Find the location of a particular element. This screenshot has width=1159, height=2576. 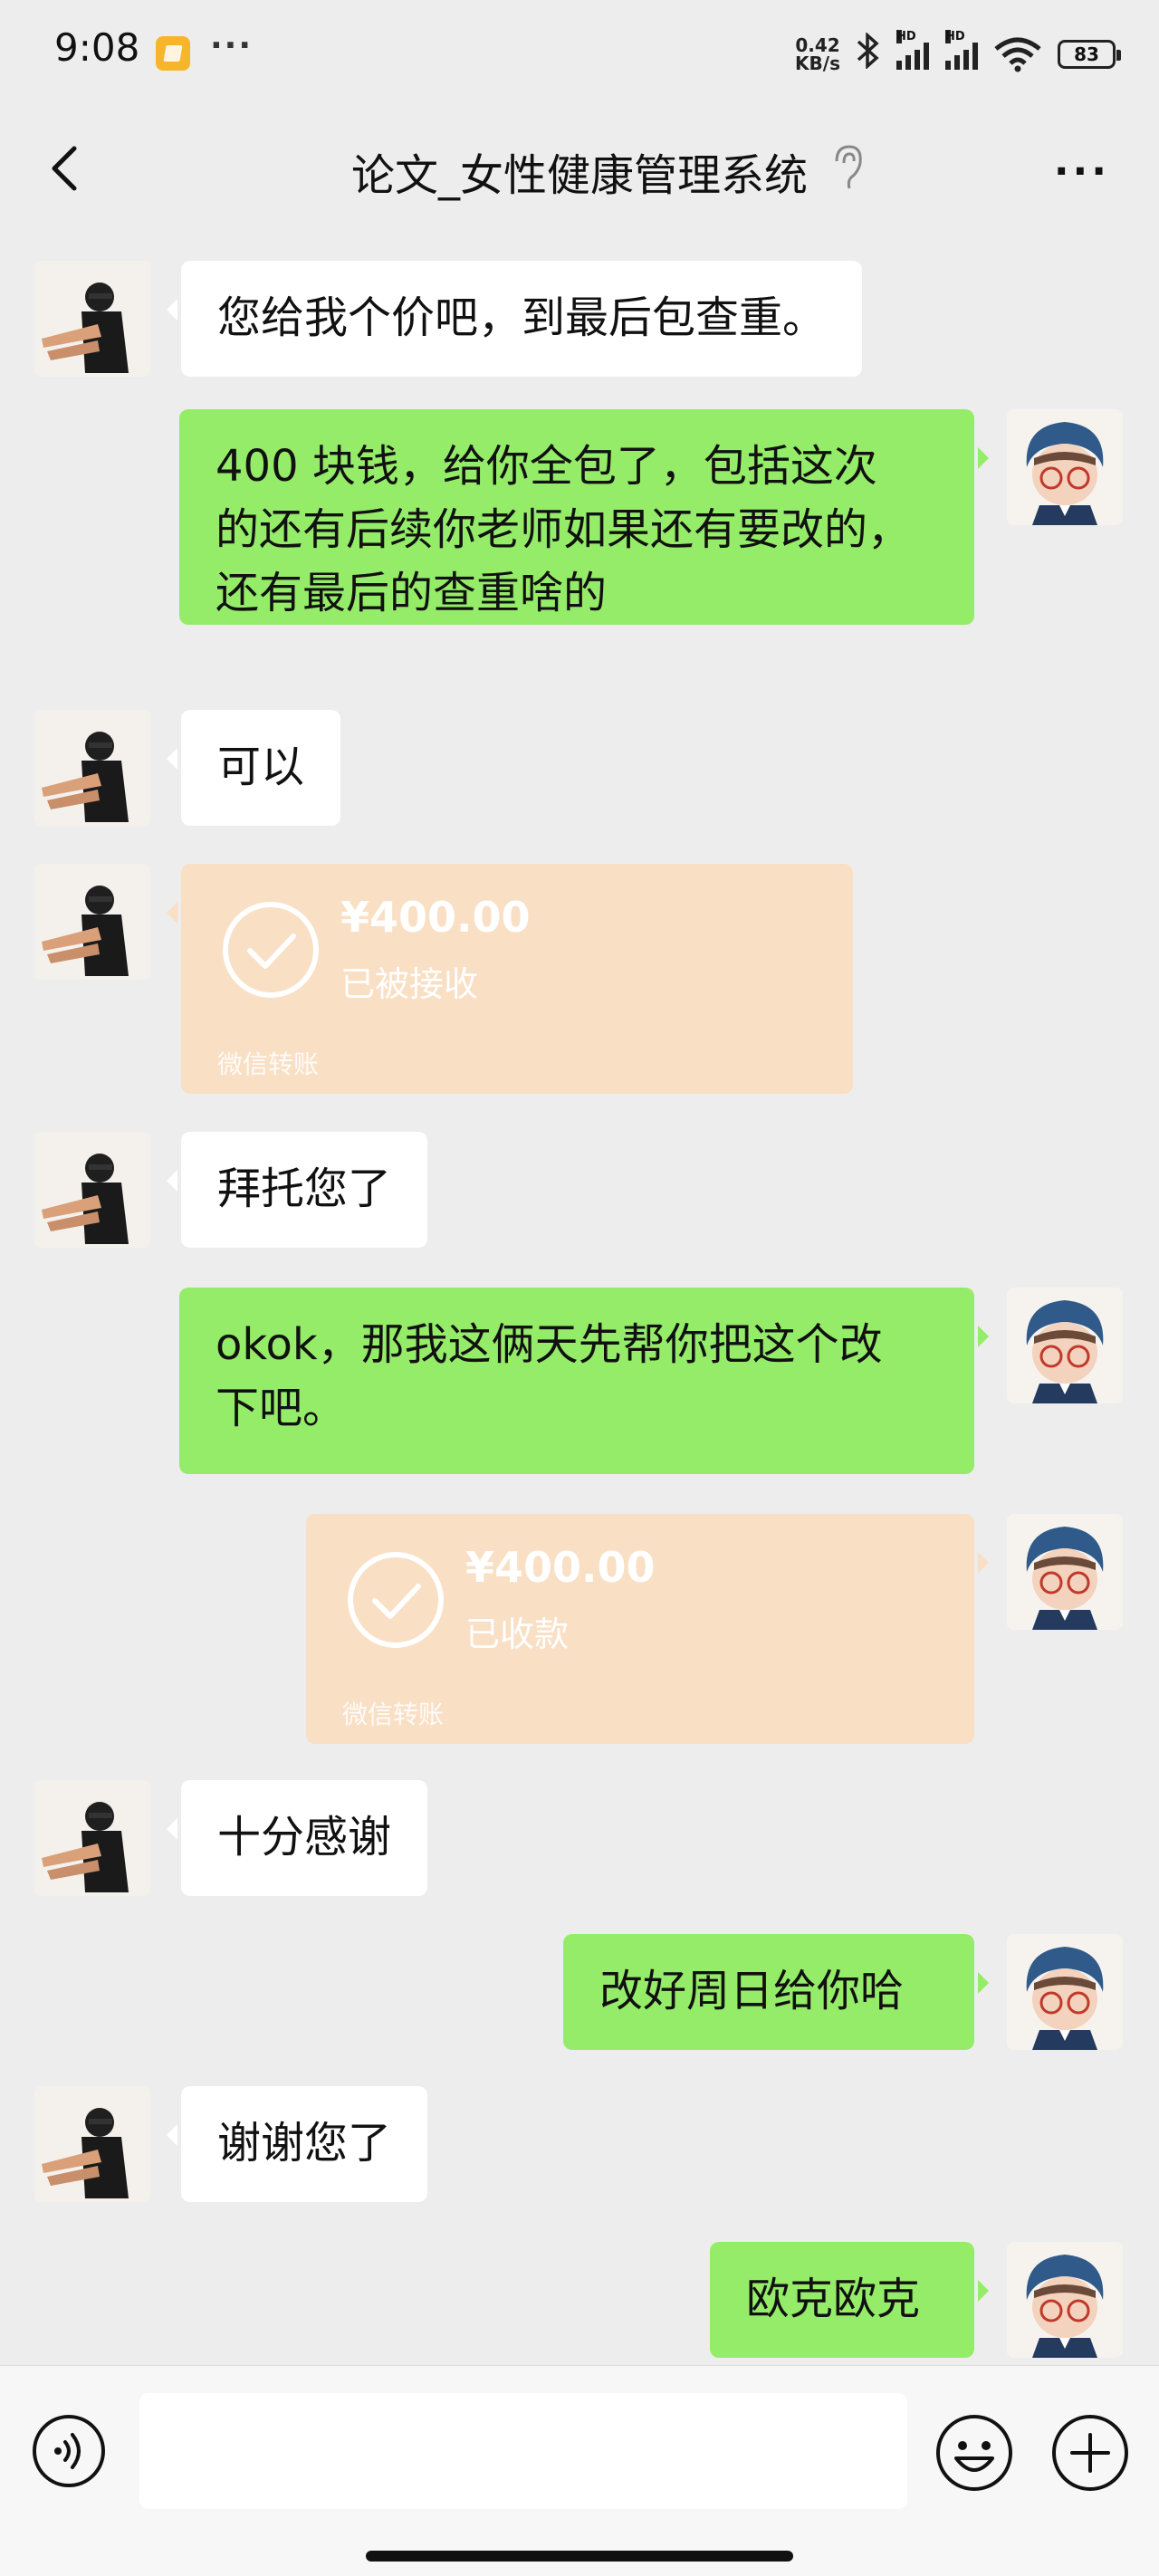

wifi-icon is located at coordinates (1018, 54).